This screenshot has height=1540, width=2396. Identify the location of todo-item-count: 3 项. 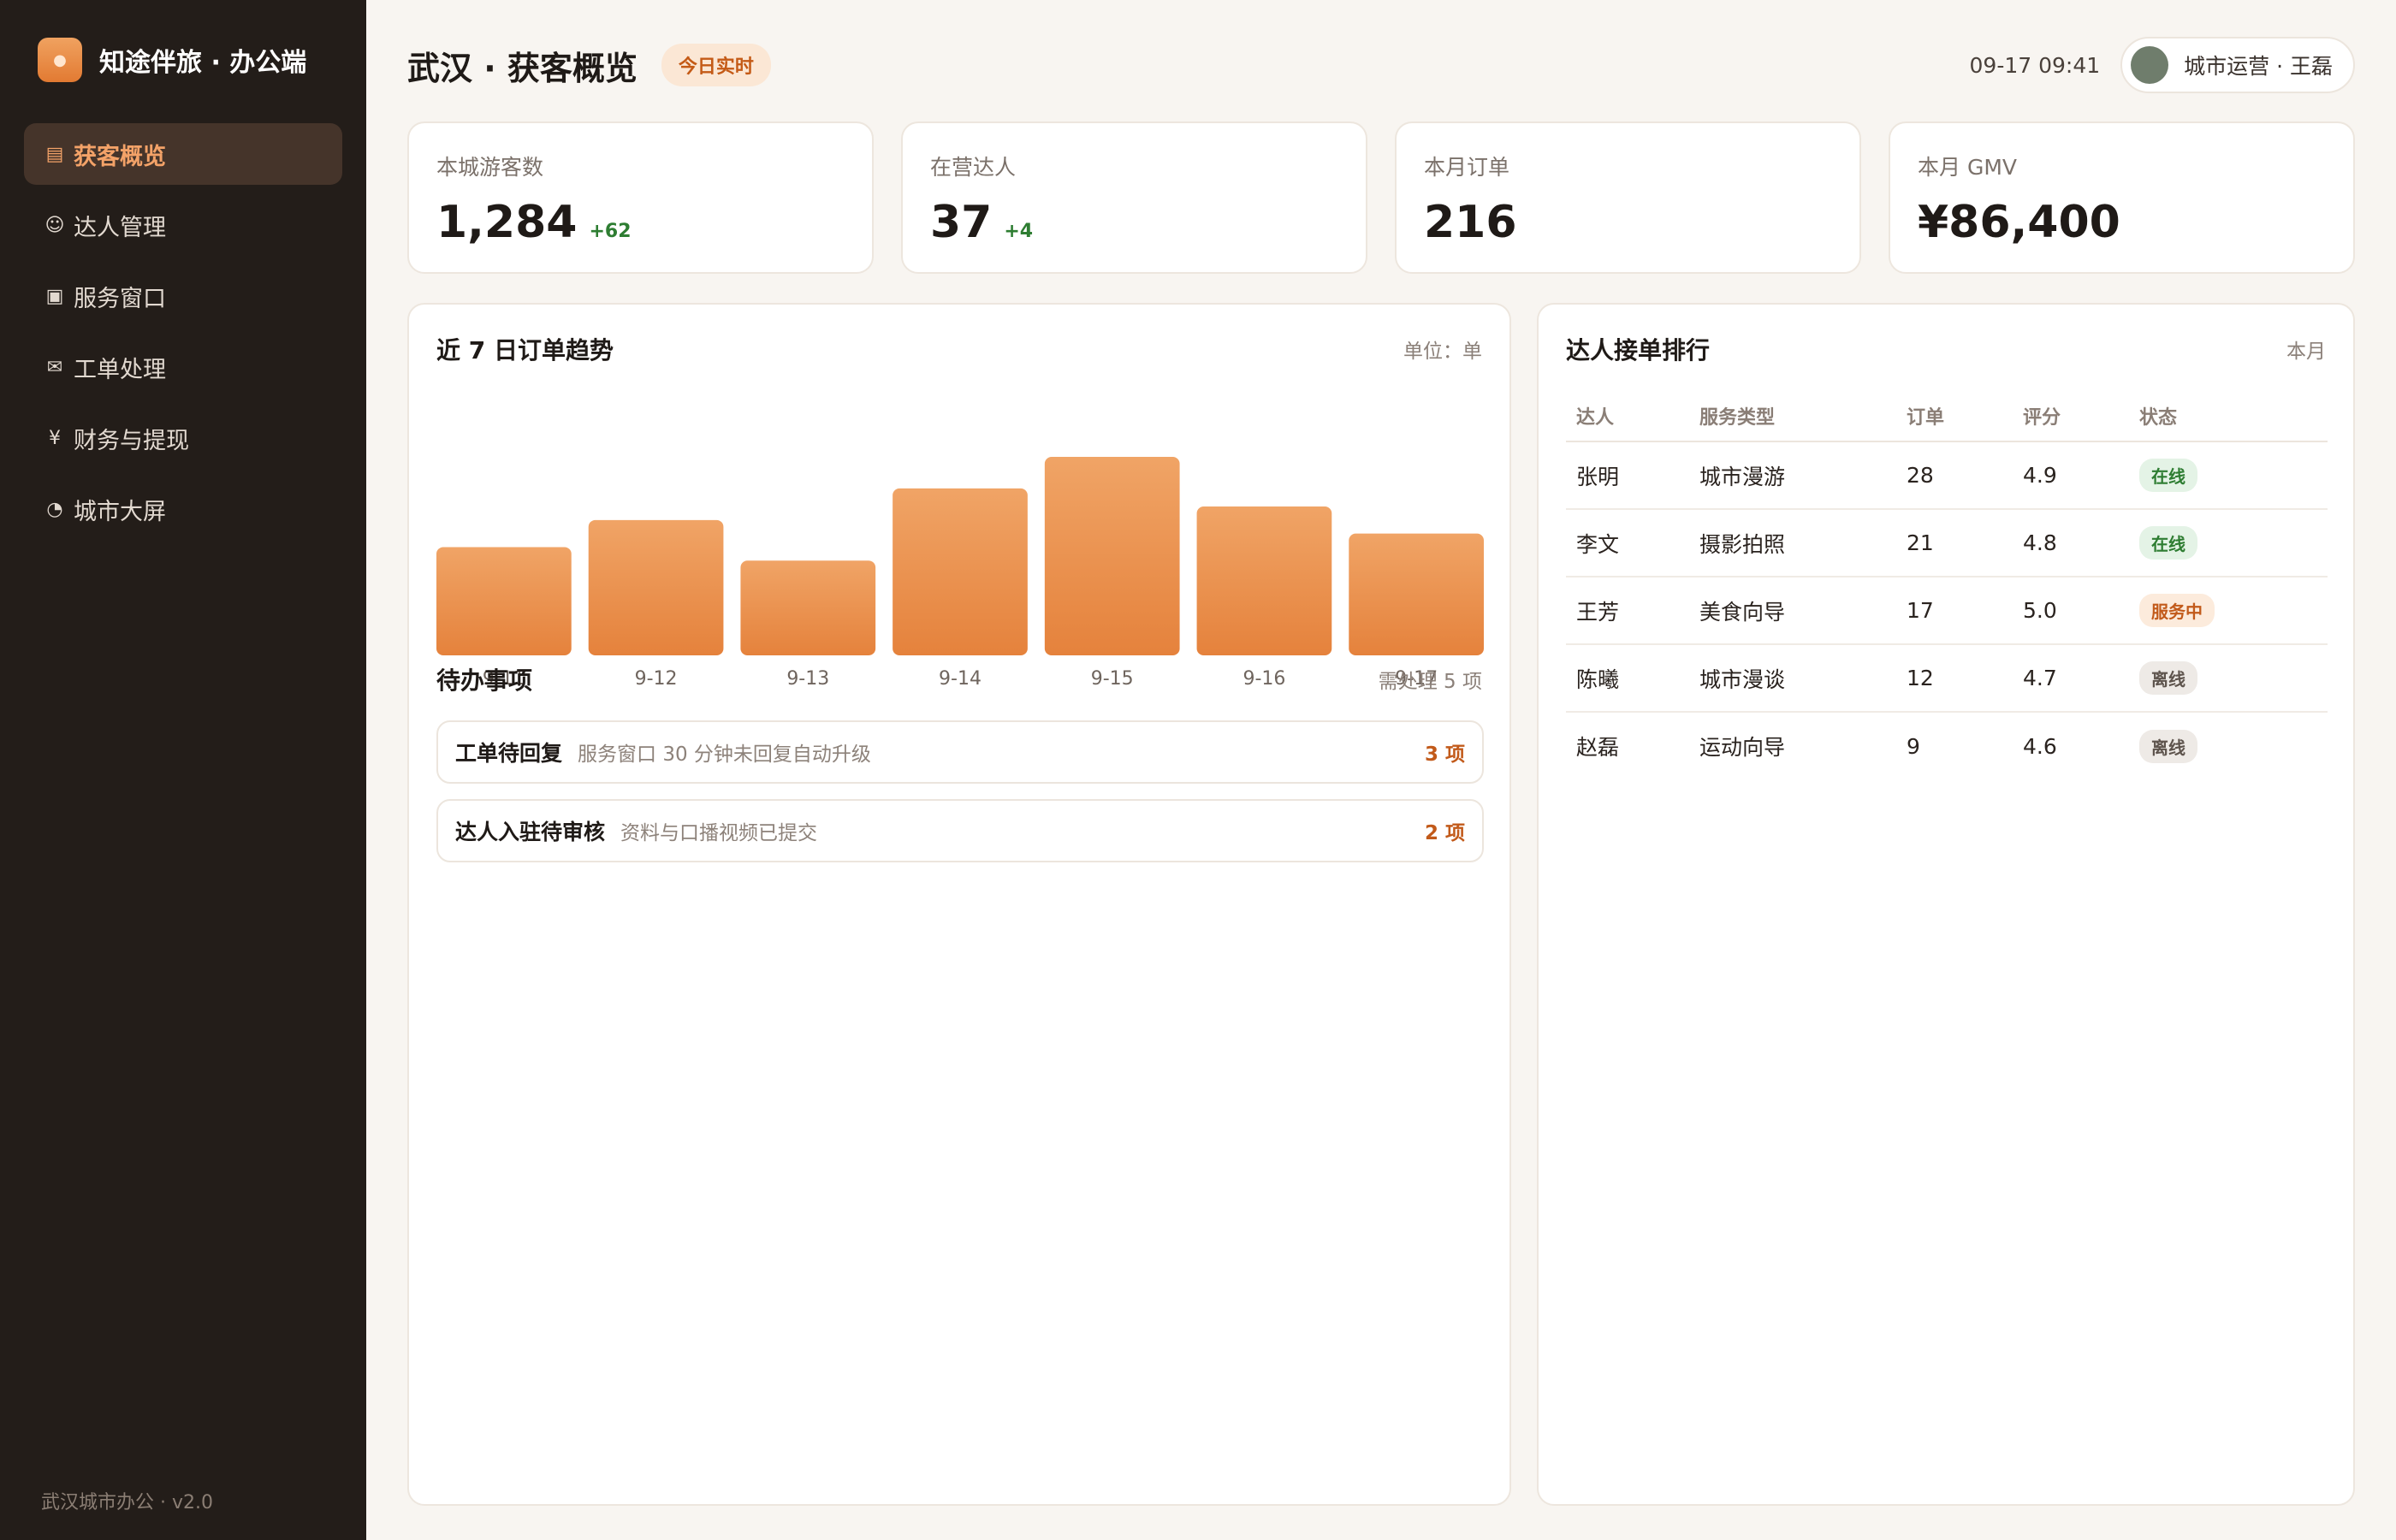
(1444, 754).